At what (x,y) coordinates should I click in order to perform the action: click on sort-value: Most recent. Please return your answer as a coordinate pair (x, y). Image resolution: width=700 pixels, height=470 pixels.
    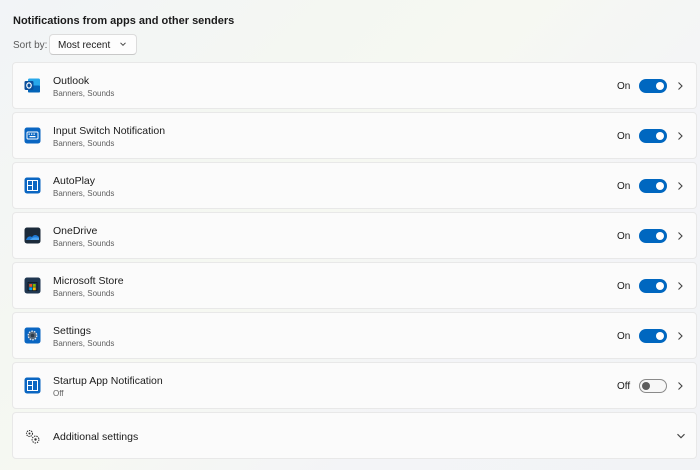
    Looking at the image, I should click on (84, 45).